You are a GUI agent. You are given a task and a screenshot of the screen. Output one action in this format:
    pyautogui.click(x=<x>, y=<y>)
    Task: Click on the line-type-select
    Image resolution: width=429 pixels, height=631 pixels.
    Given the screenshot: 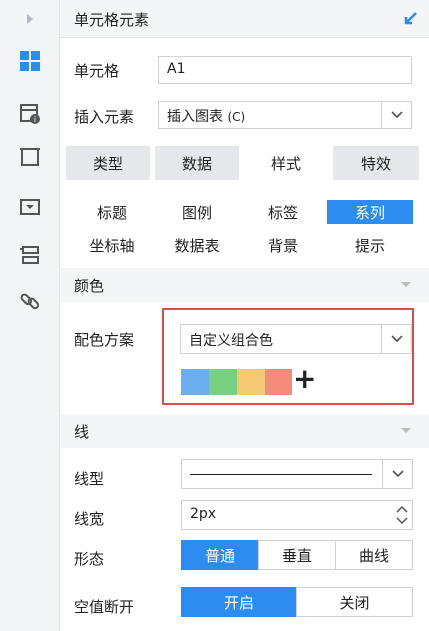 What is the action you would take?
    pyautogui.click(x=297, y=474)
    